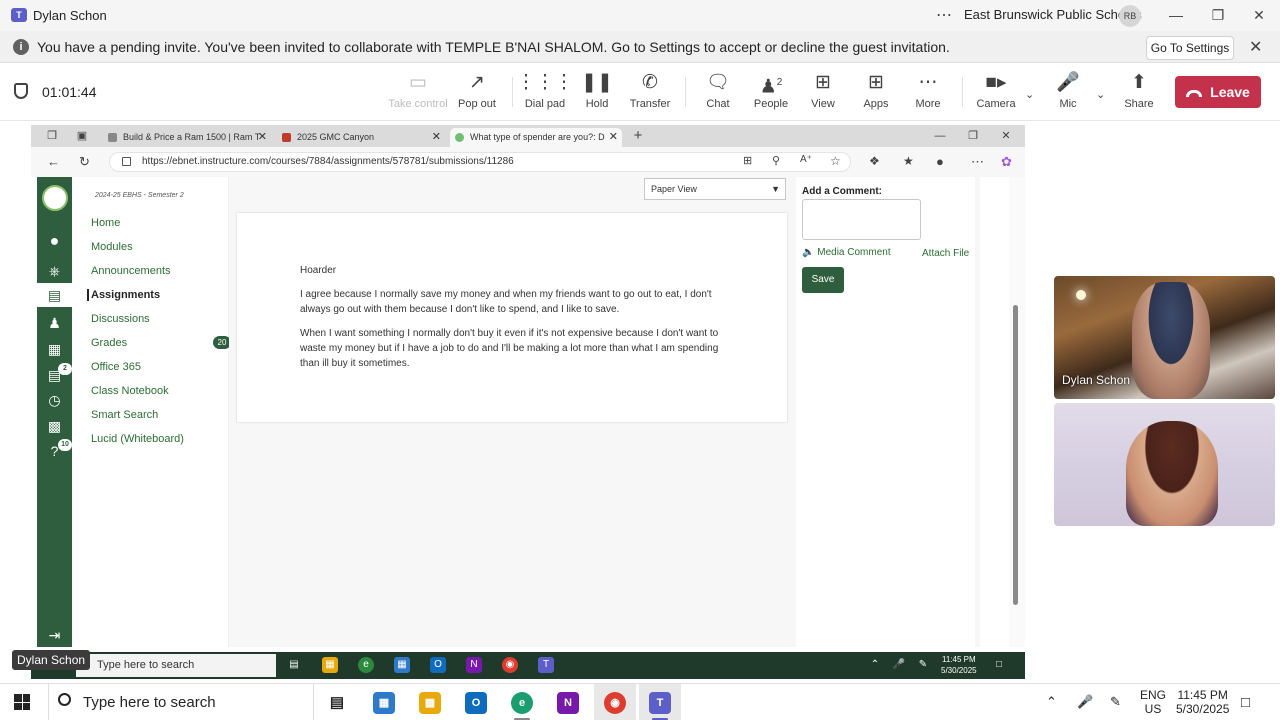  Describe the element at coordinates (109, 343) in the screenshot. I see `course-nav-grades: Grades` at that location.